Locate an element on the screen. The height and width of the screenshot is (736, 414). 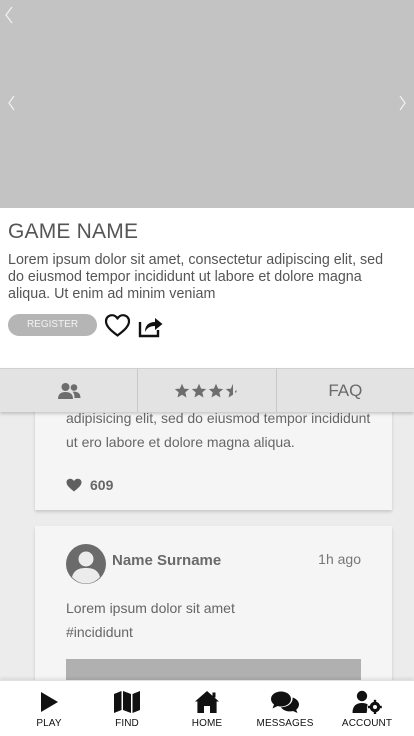
nav-messages: MESSAGES is located at coordinates (285, 708).